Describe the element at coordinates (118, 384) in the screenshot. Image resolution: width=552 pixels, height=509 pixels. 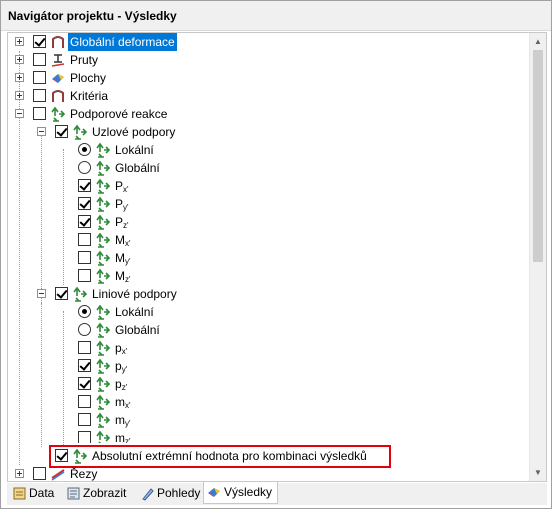
I see `symbol: p` at that location.